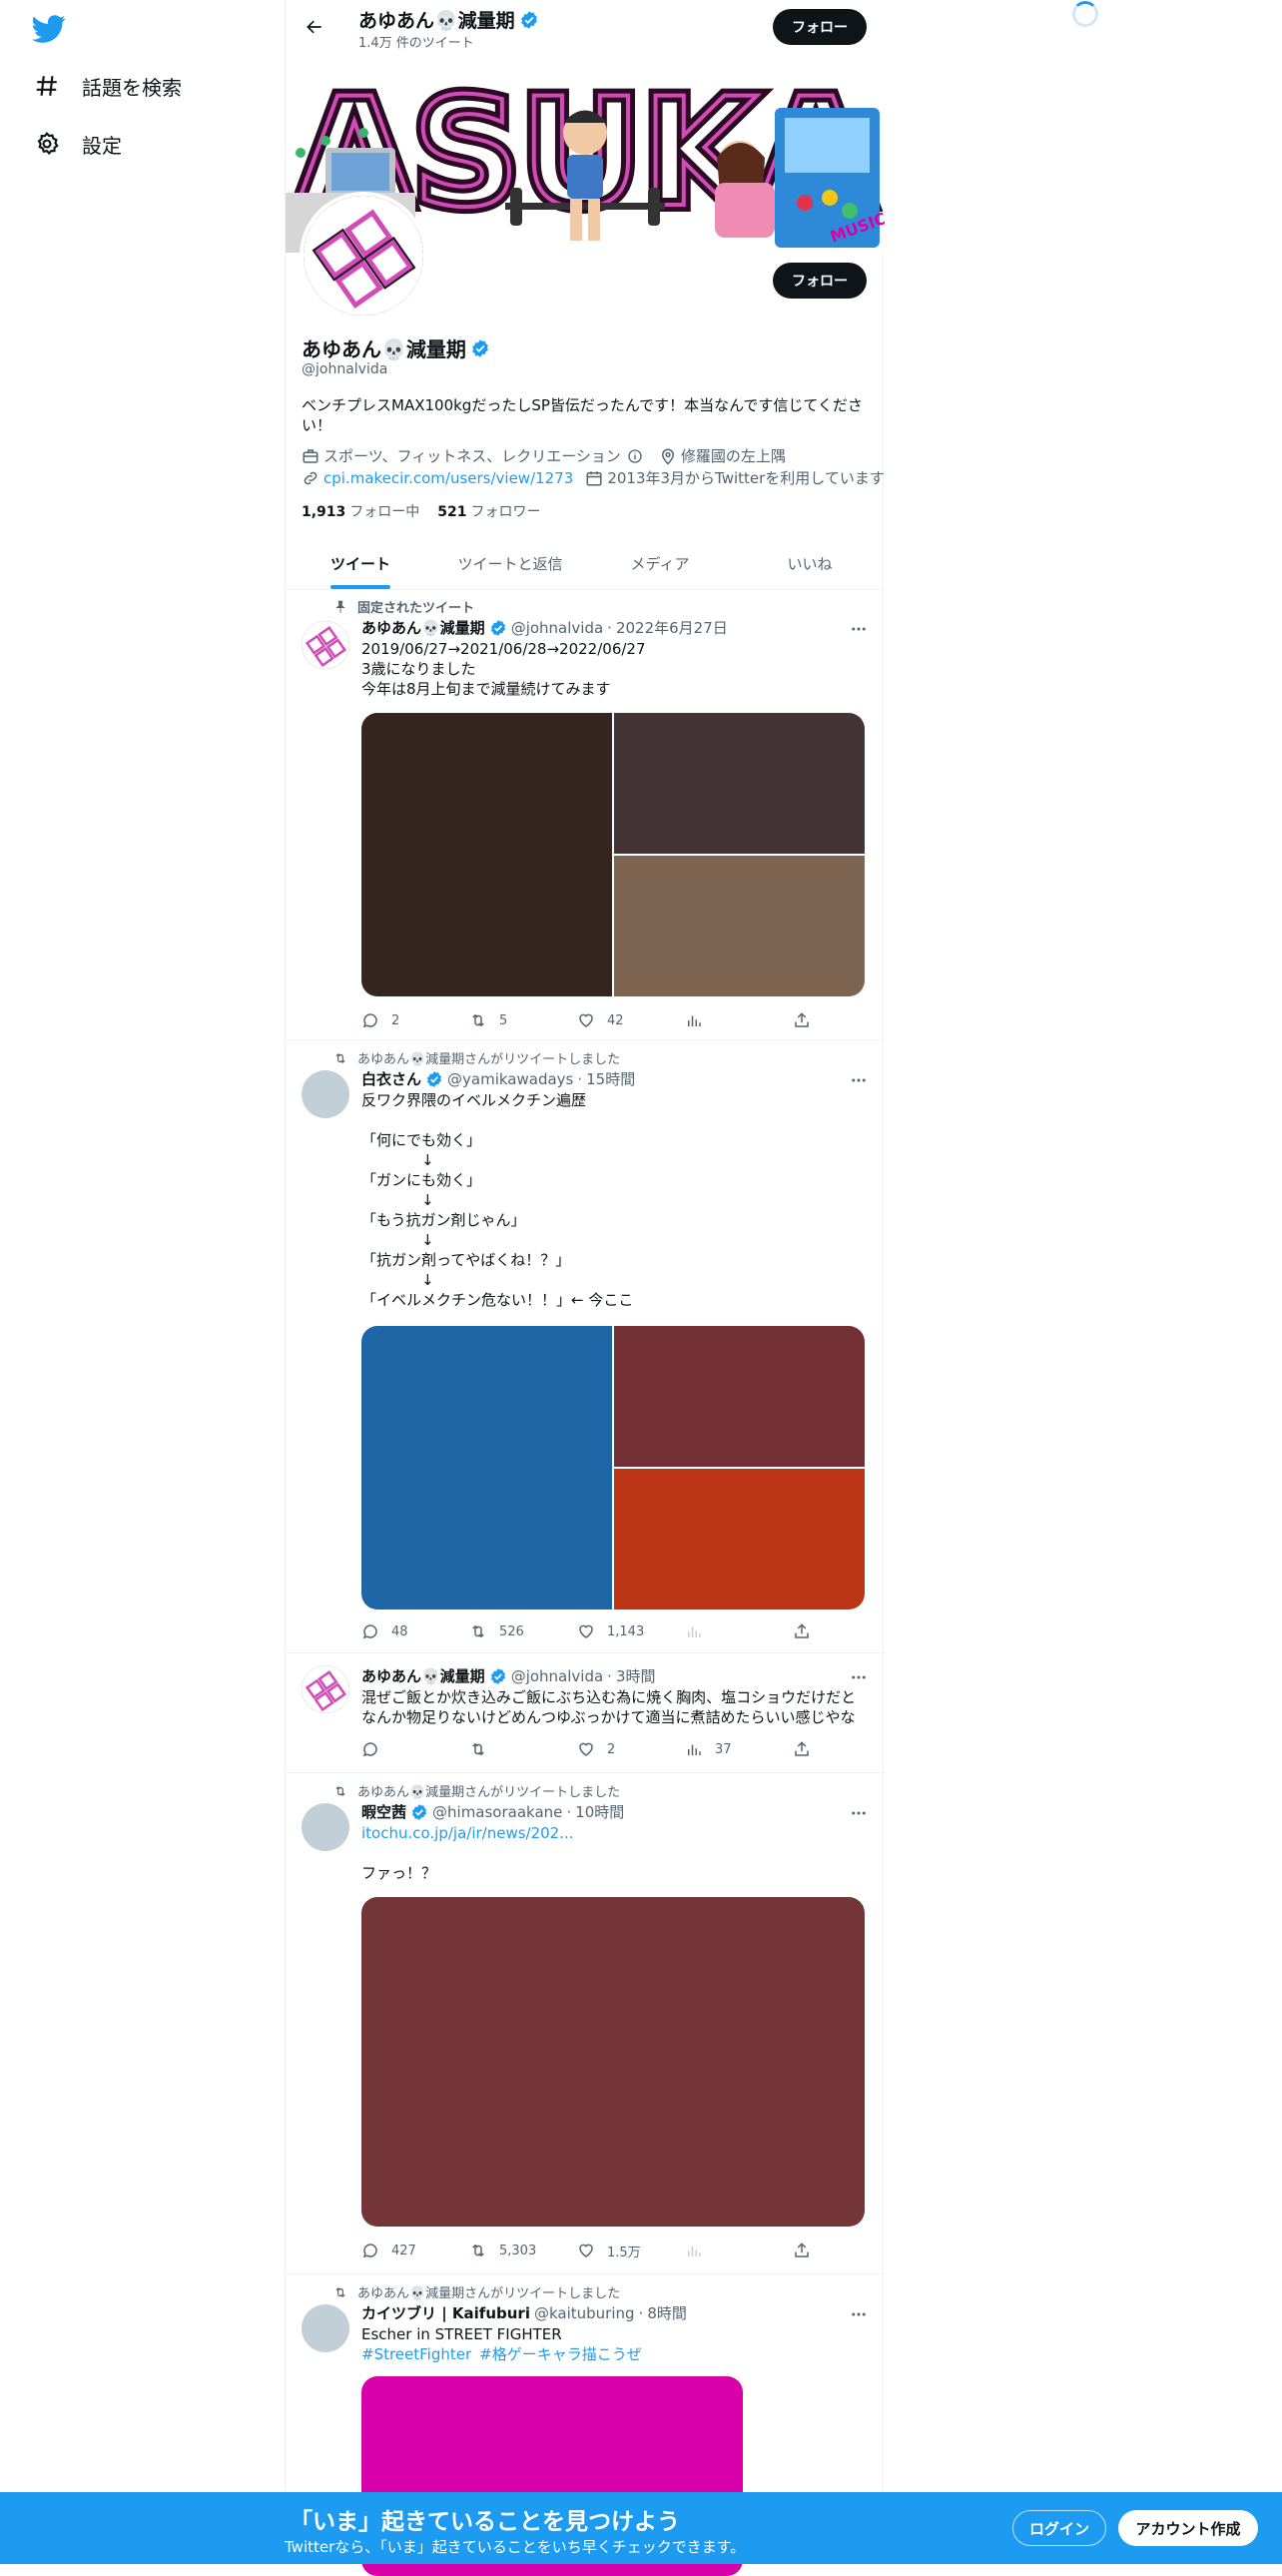 This screenshot has height=2576, width=1282. What do you see at coordinates (360, 511) in the screenshot?
I see `following-link: 1,913 フォロー中` at bounding box center [360, 511].